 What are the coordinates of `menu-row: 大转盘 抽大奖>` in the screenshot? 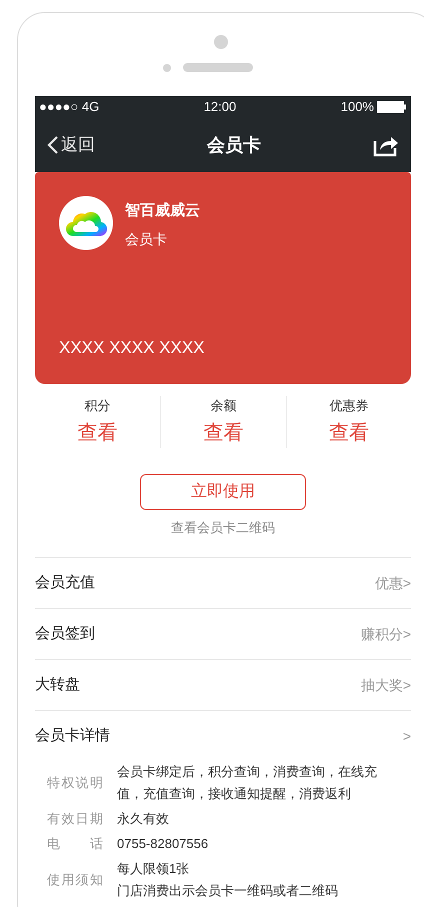 It's located at (223, 684).